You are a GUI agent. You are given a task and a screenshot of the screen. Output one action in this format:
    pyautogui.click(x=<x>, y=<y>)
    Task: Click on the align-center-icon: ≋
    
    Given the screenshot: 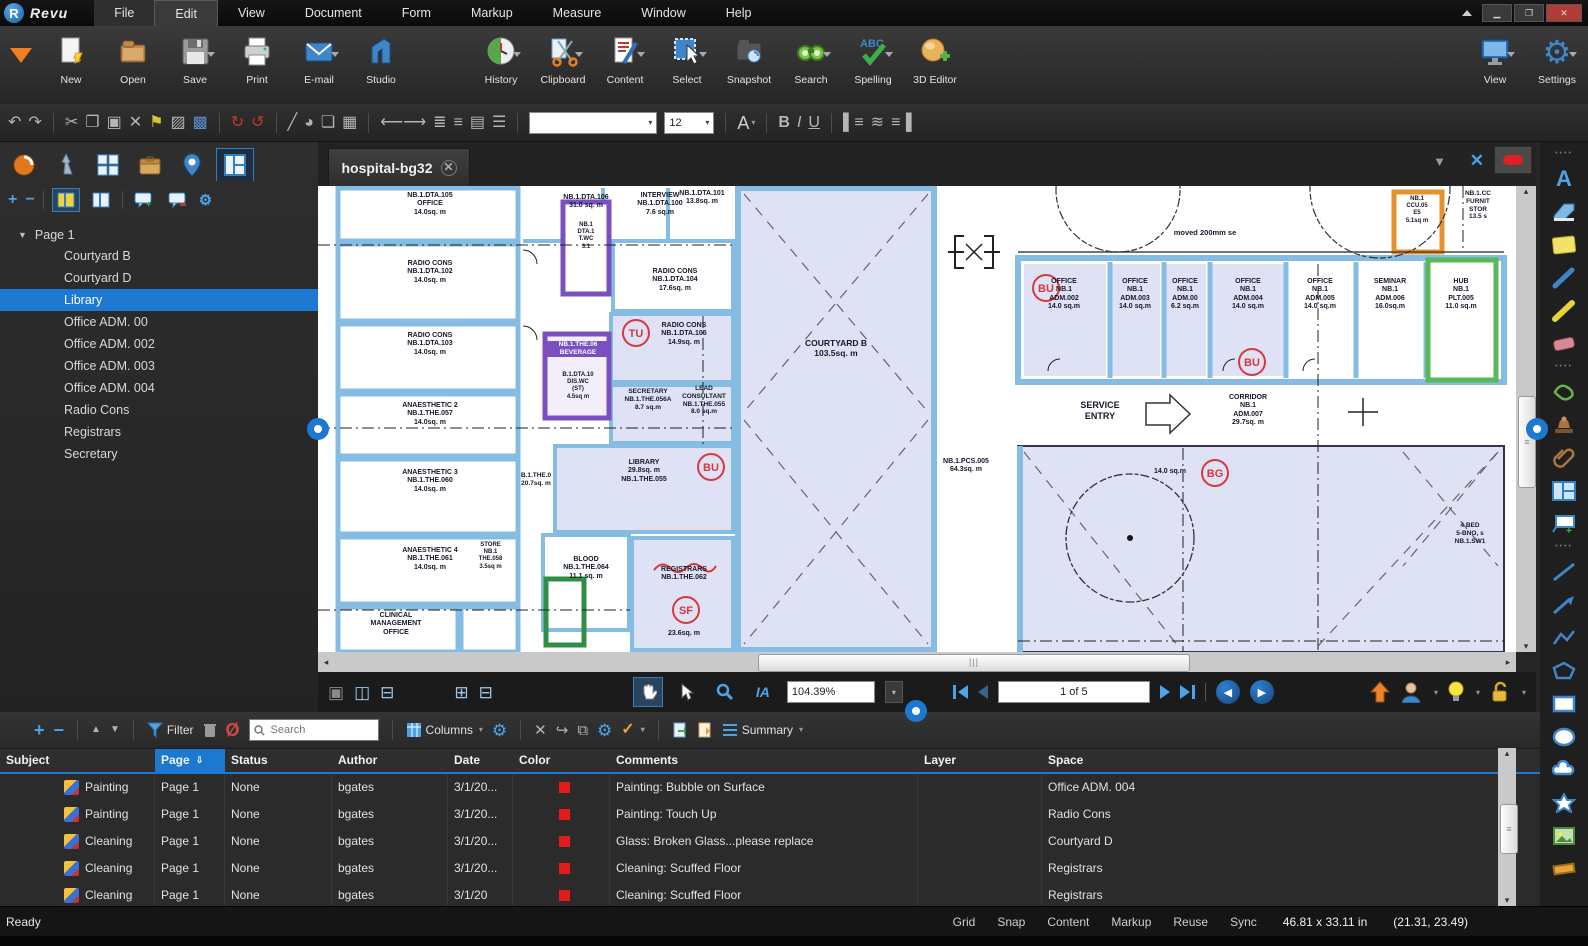 What is the action you would take?
    pyautogui.click(x=877, y=122)
    